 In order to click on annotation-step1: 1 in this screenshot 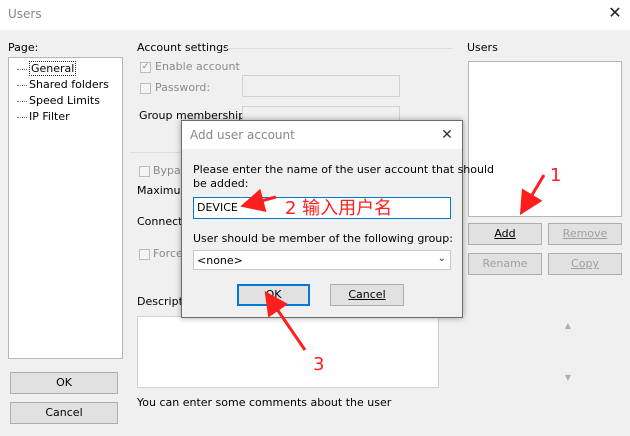, I will do `click(556, 175)`.